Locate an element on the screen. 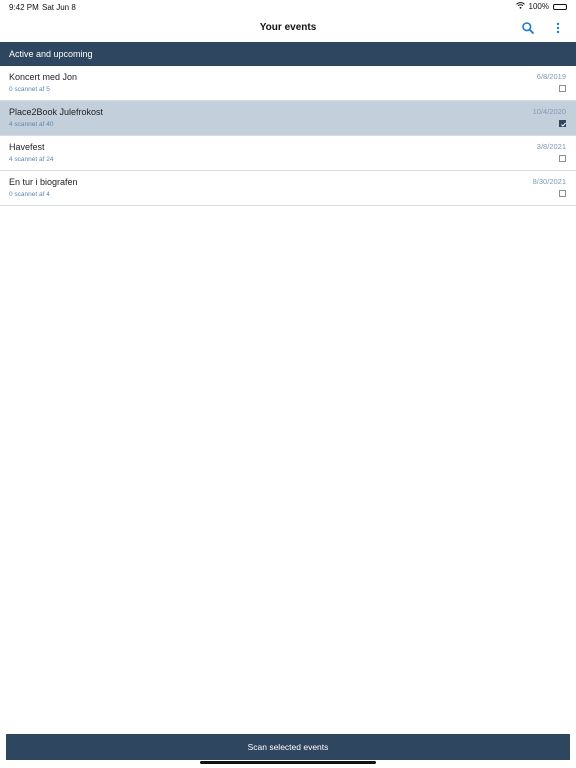 The width and height of the screenshot is (576, 768). nav-bar: Your events is located at coordinates (288, 28).